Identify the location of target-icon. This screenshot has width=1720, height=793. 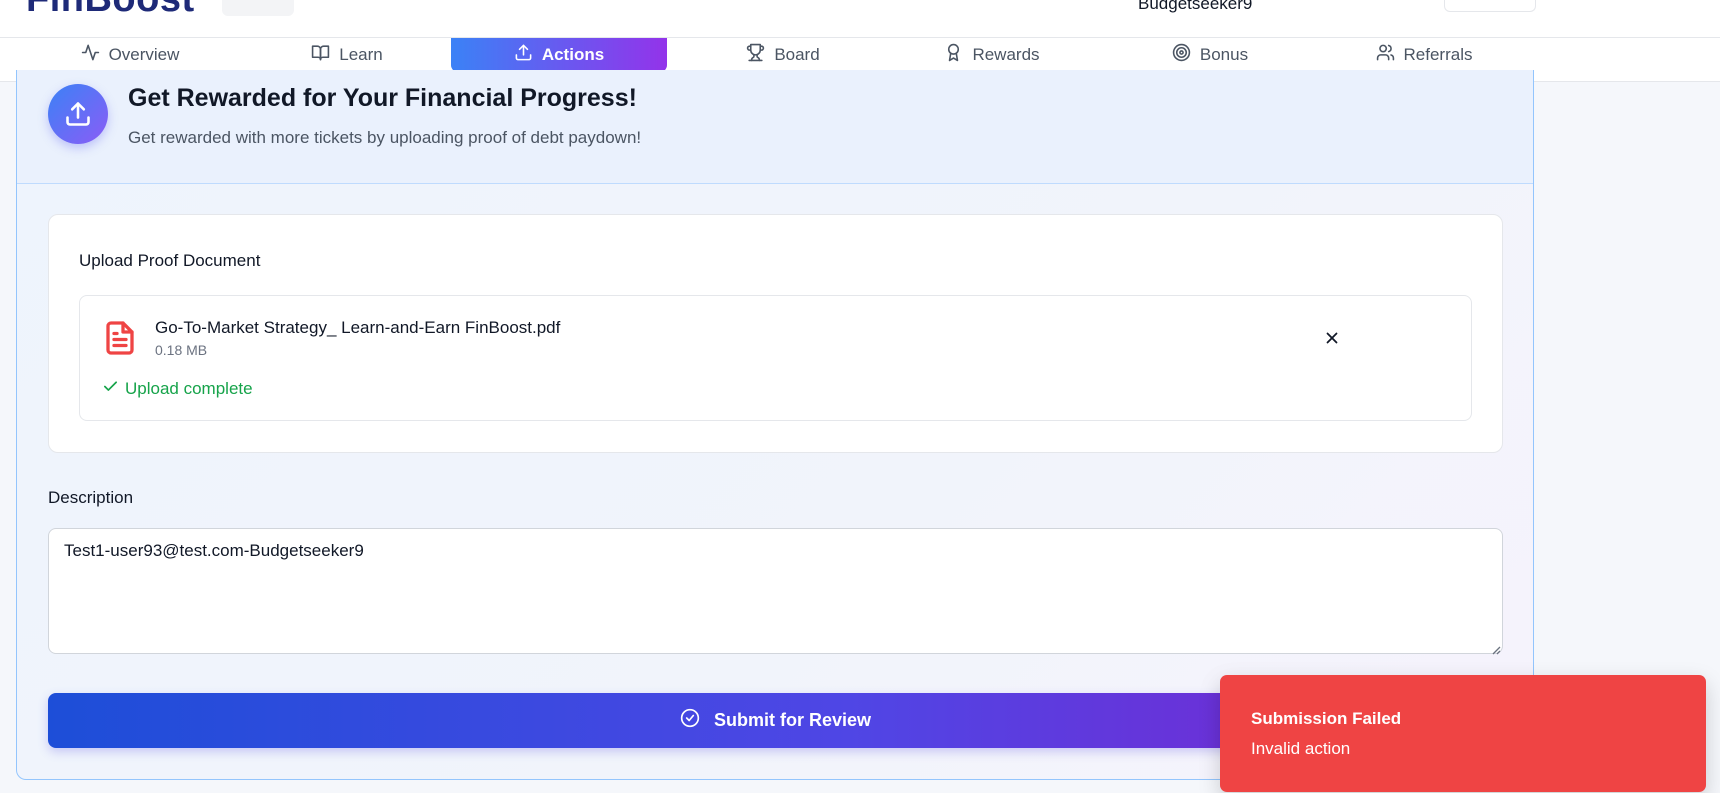
(1181, 55).